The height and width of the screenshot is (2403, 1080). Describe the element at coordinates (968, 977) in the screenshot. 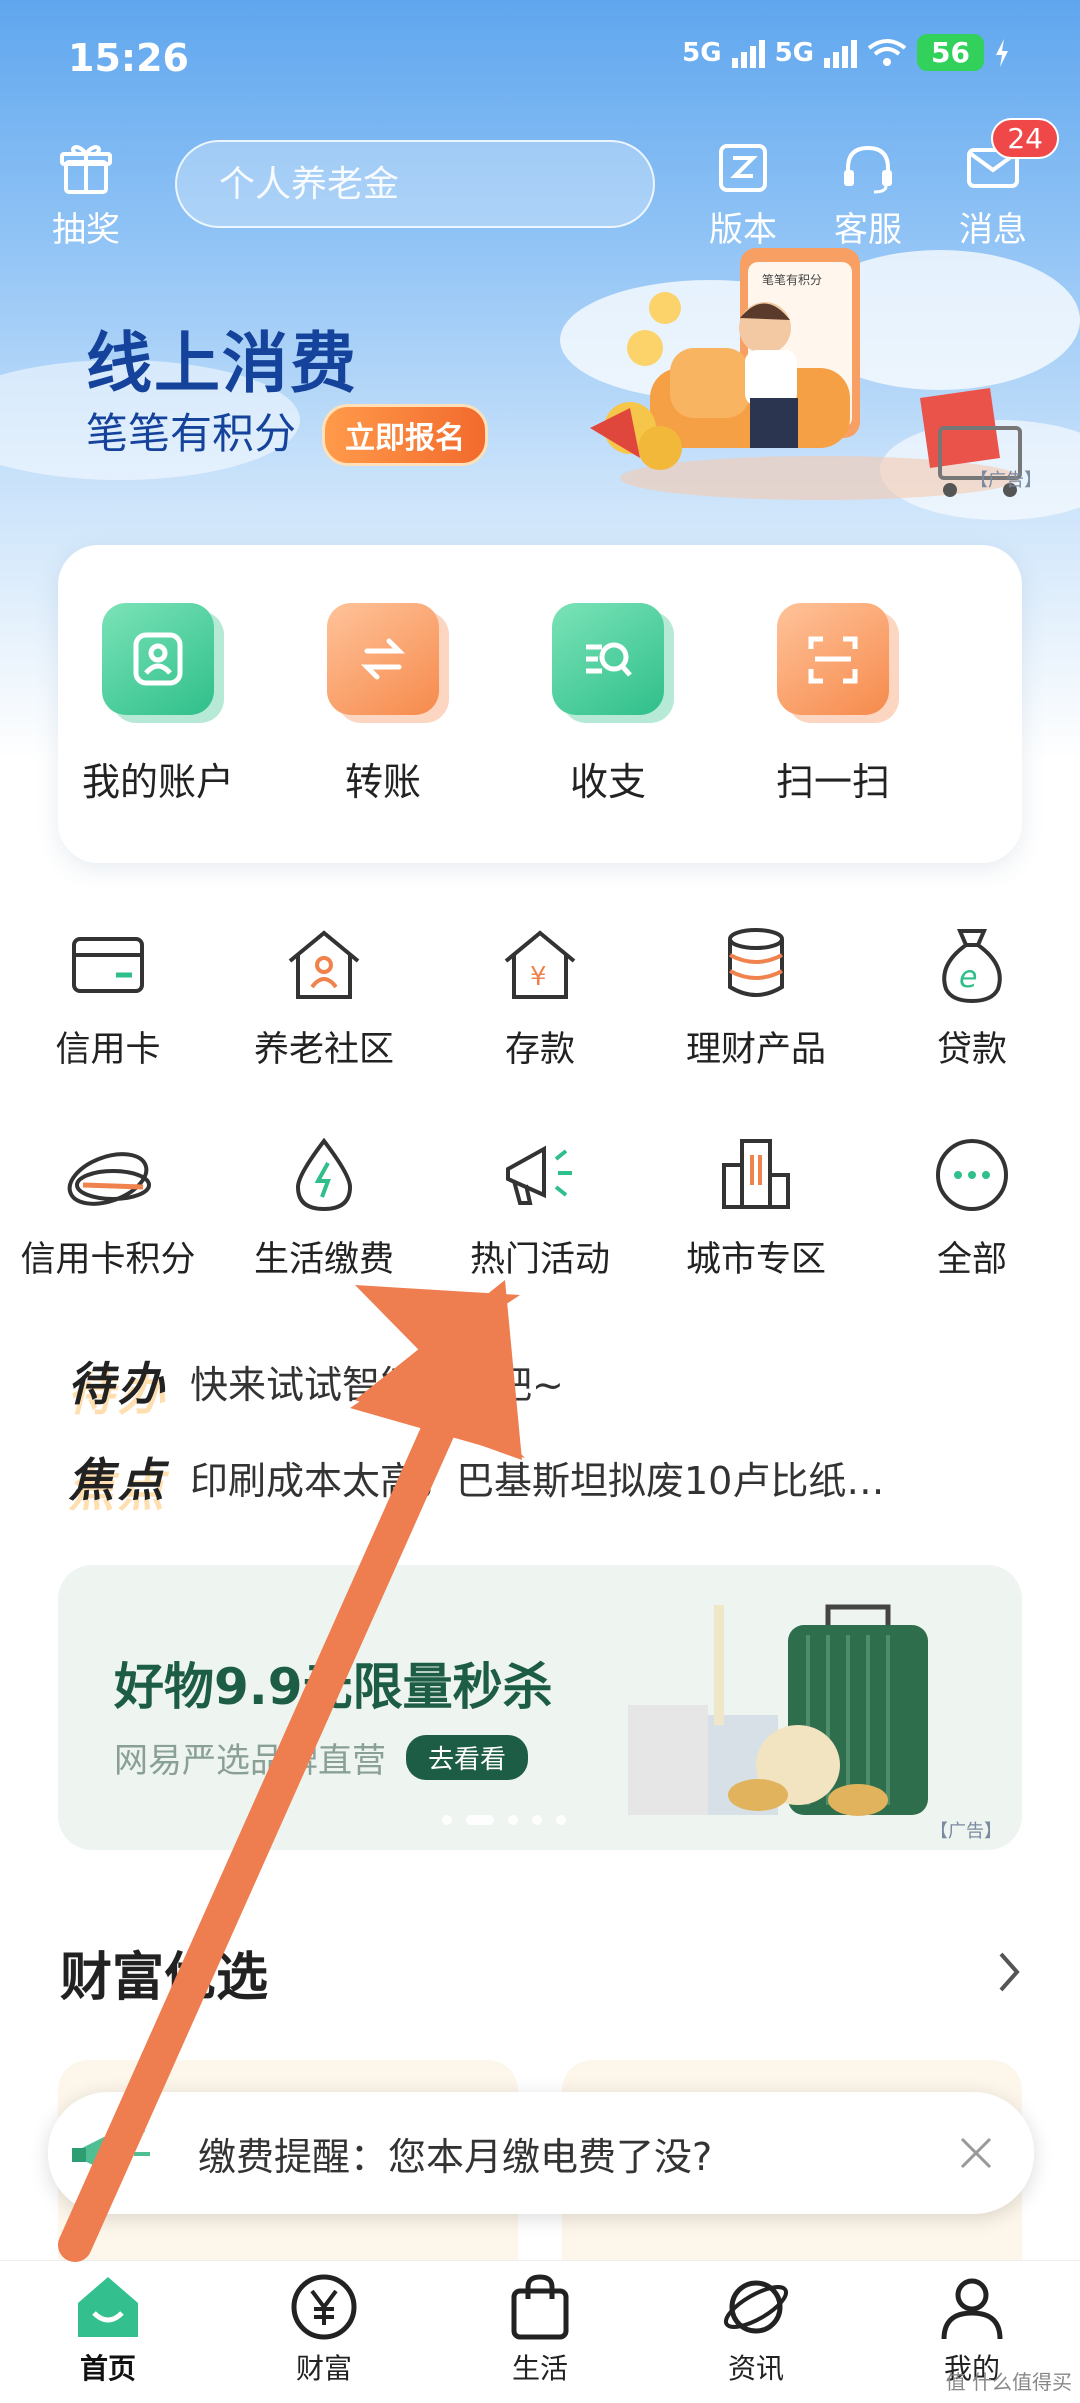

I see `svg-text: e` at that location.